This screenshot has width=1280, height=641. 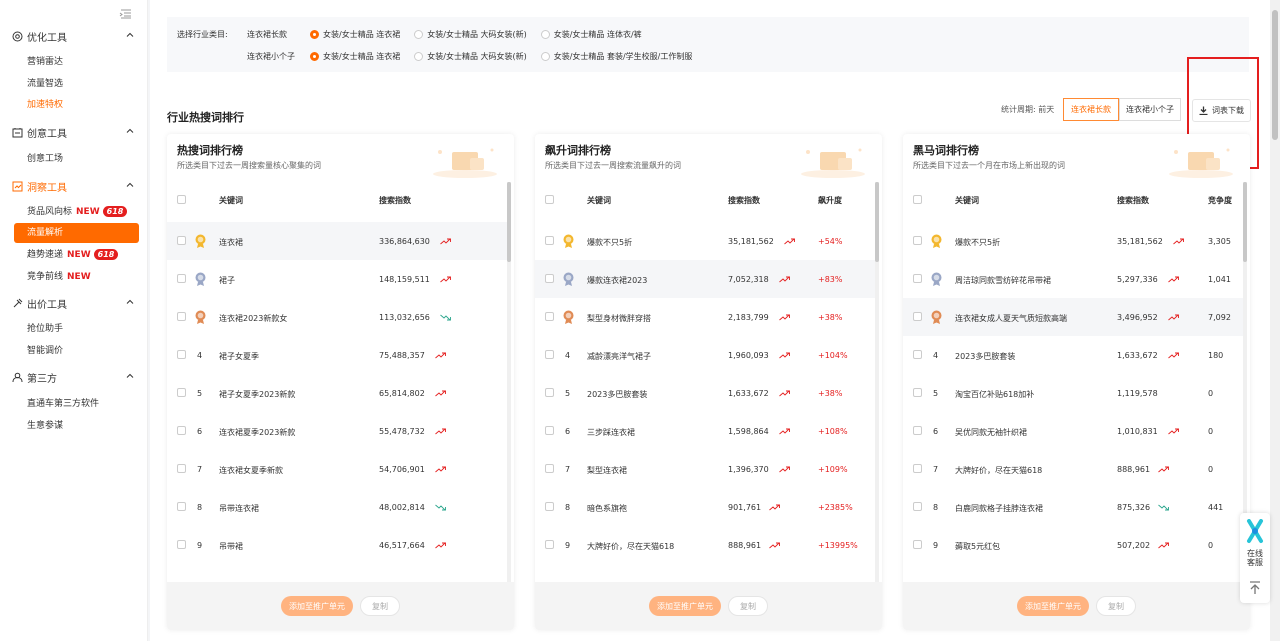 I want to click on nav-item-business-advisor: 生意参谋, so click(x=45, y=426).